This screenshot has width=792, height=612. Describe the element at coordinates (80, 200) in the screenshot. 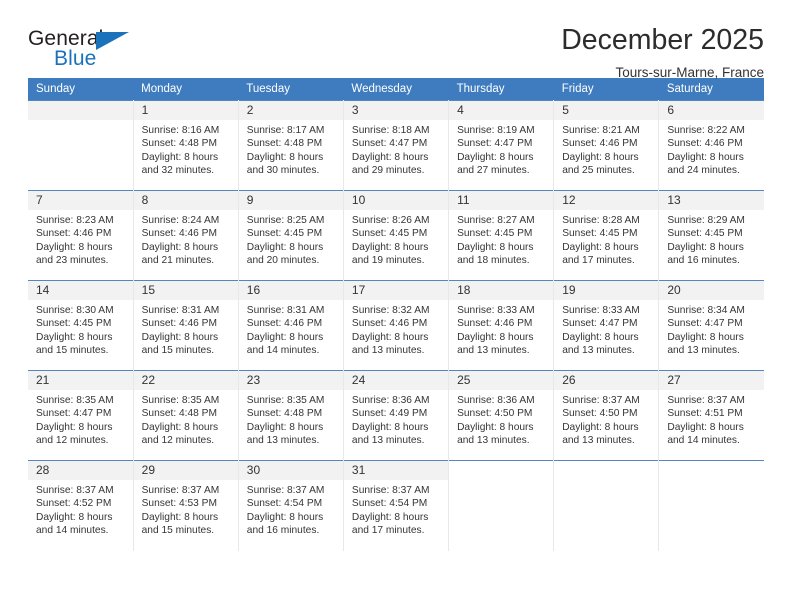

I see `day-number: 7` at that location.